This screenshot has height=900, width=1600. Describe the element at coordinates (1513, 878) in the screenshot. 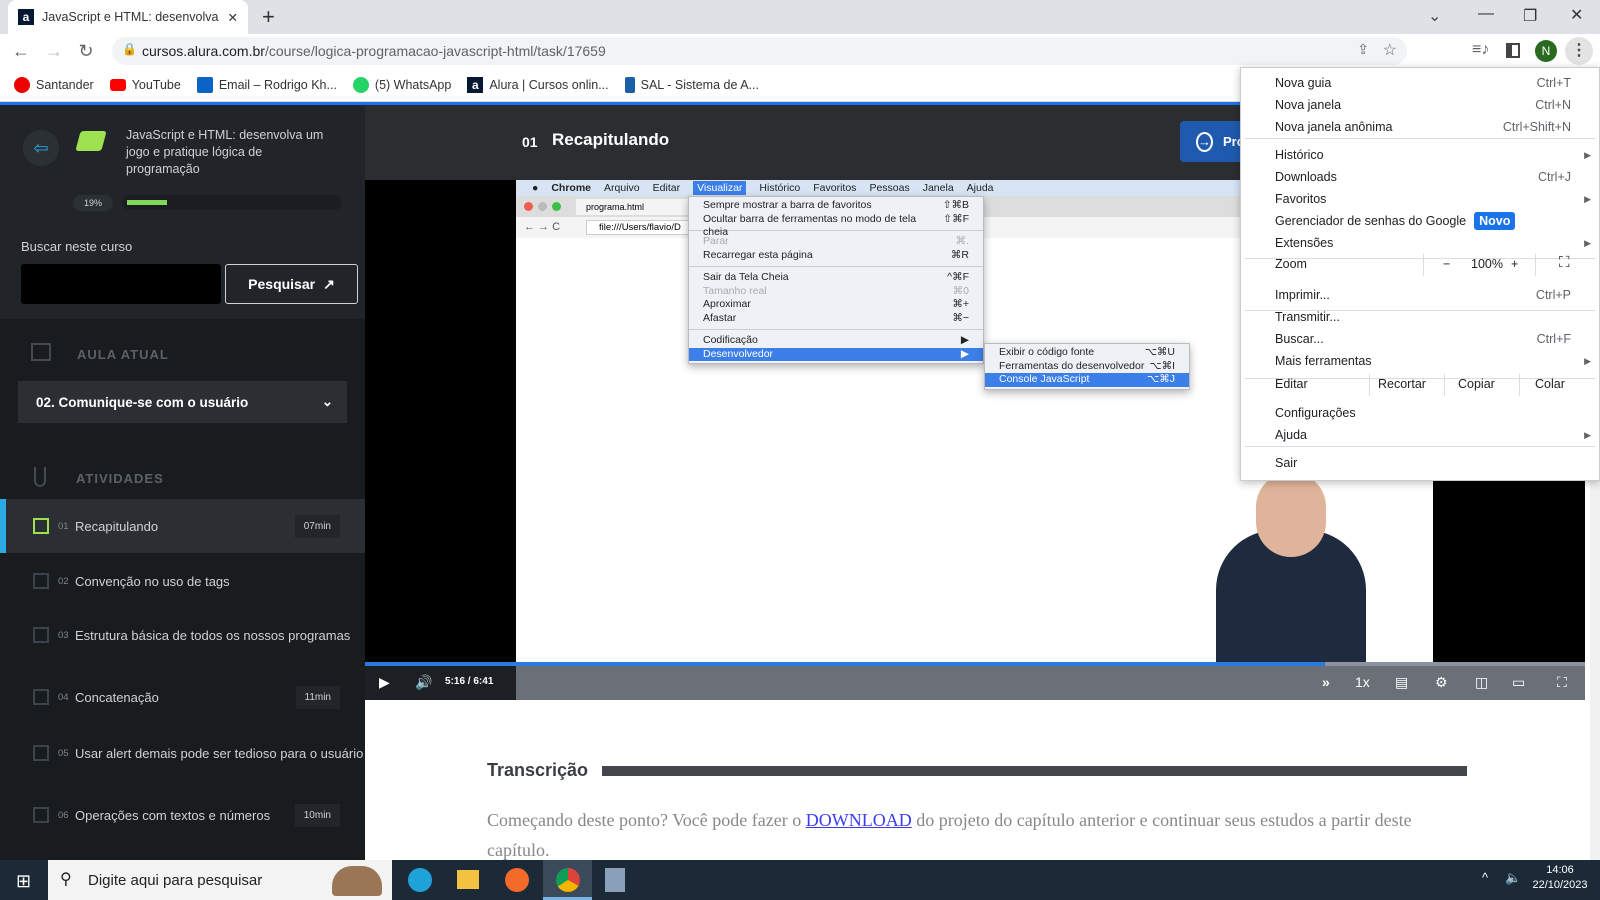

I see `speaker-icon: 🔈` at that location.